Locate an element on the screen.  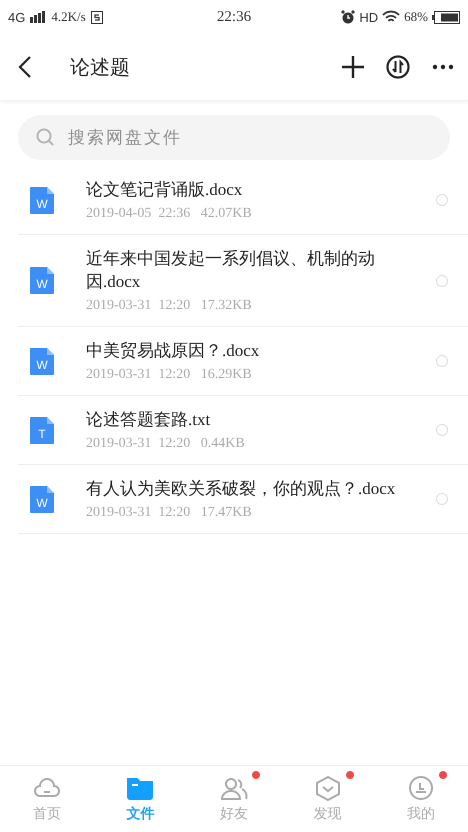
plus-icon is located at coordinates (353, 67).